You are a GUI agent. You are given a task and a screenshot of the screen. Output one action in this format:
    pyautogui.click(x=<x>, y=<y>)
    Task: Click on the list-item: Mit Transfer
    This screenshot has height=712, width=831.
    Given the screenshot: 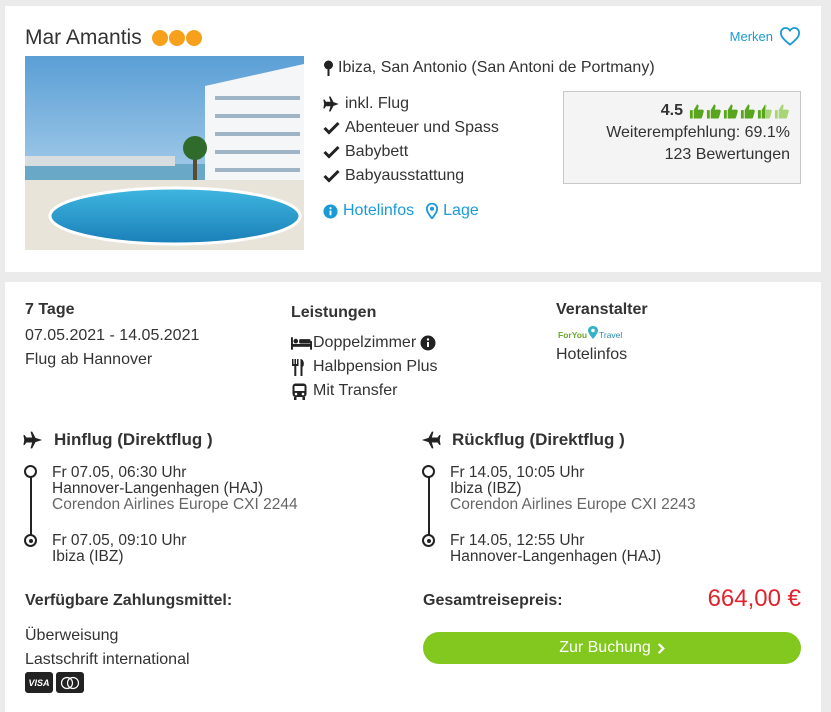 What is the action you would take?
    pyautogui.click(x=364, y=391)
    